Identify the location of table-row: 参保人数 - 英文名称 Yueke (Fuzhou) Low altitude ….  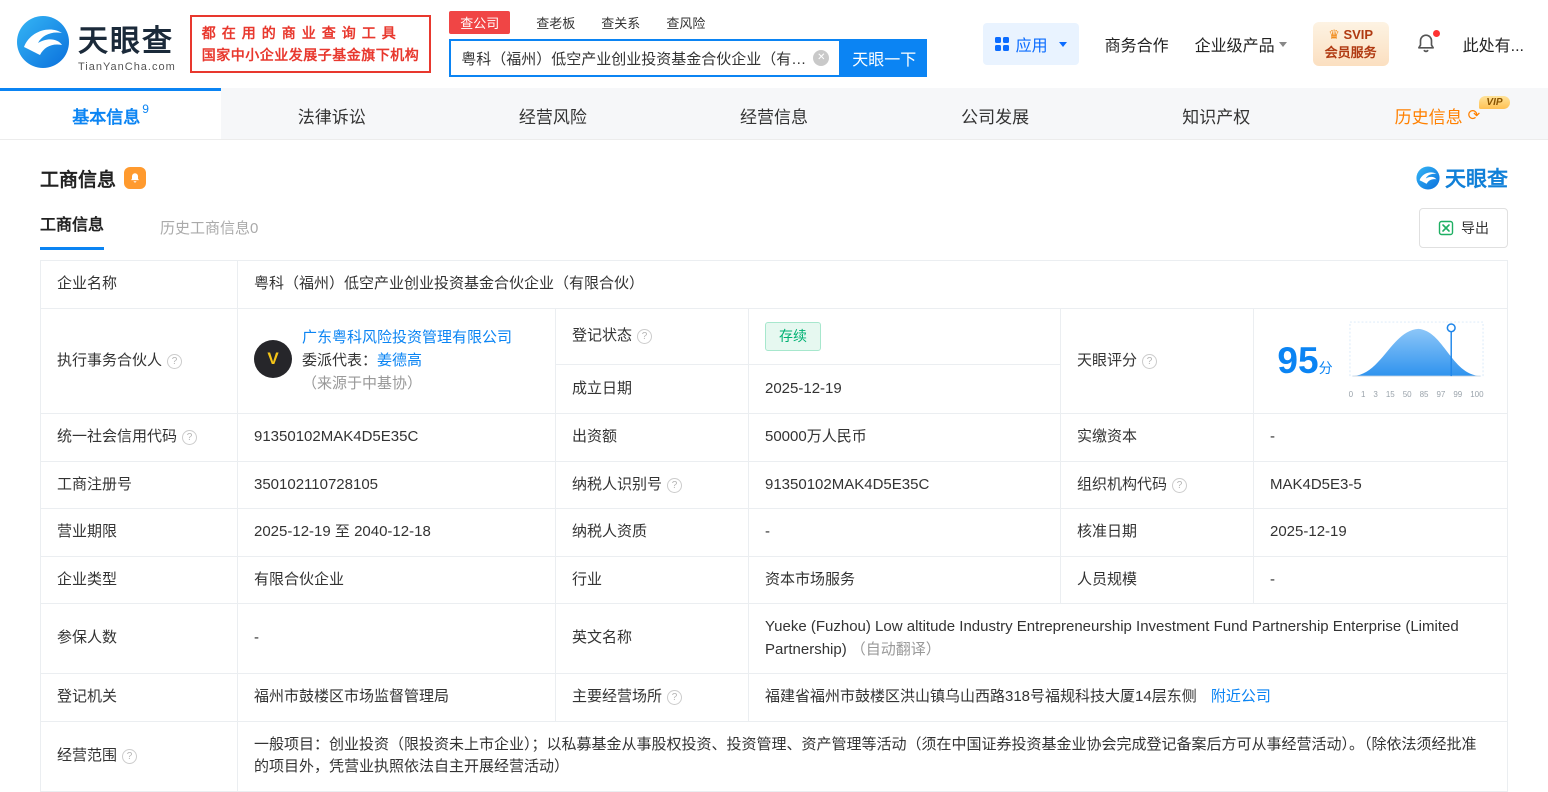
(774, 638).